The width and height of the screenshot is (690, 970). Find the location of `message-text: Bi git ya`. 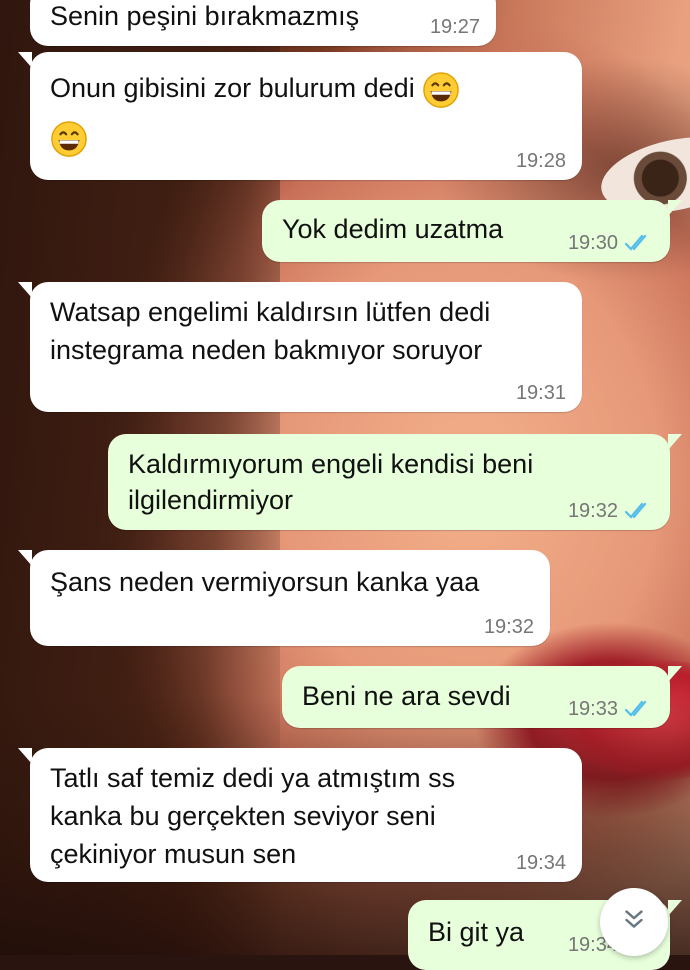

message-text: Bi git ya is located at coordinates (476, 932).